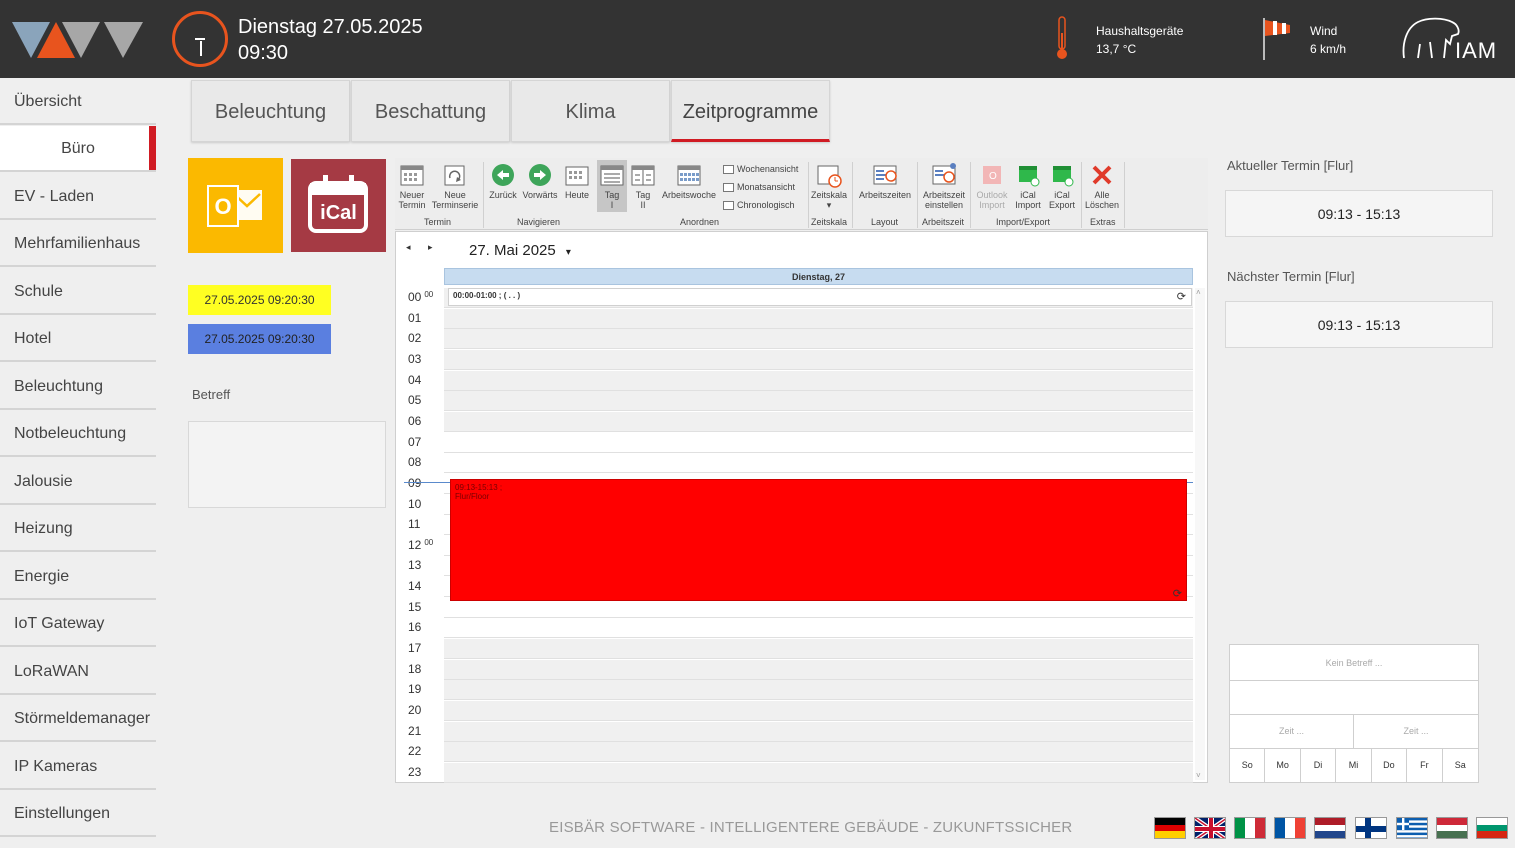  What do you see at coordinates (612, 186) in the screenshot?
I see `day1-view-button: Tag I` at bounding box center [612, 186].